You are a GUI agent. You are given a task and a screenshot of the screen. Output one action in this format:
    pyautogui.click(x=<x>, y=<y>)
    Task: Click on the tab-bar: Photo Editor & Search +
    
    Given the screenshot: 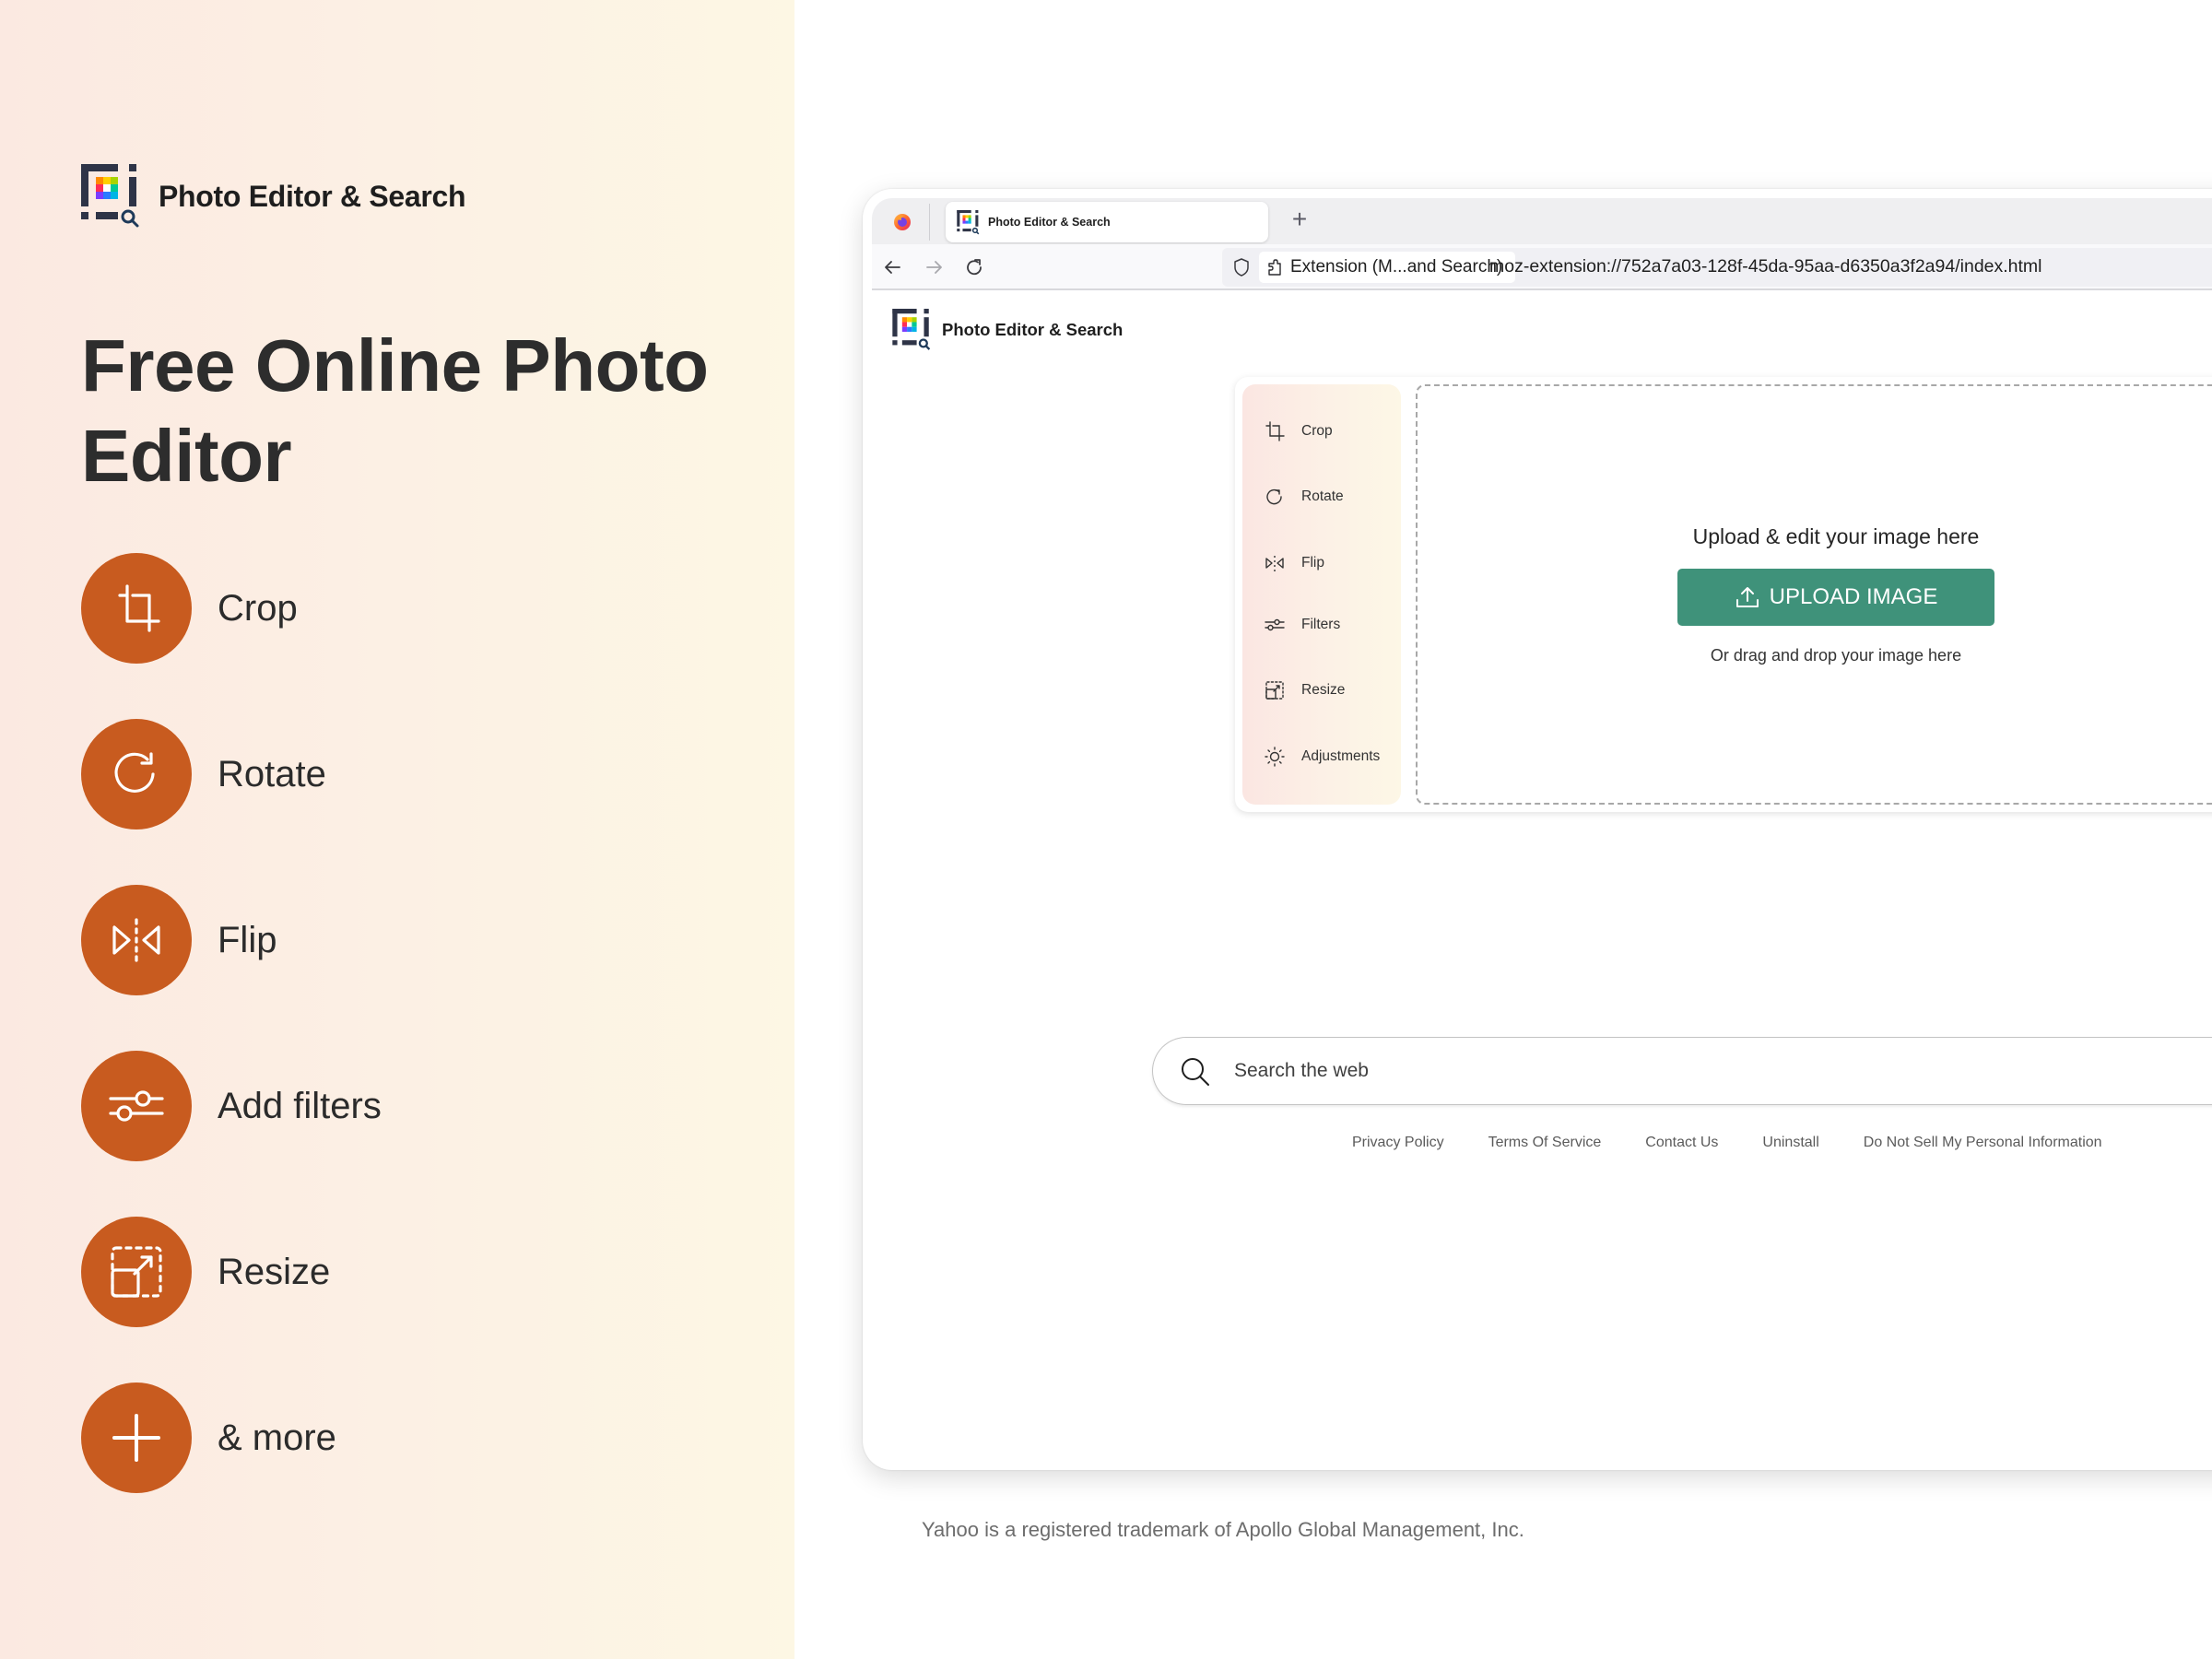 What is the action you would take?
    pyautogui.click(x=1542, y=221)
    